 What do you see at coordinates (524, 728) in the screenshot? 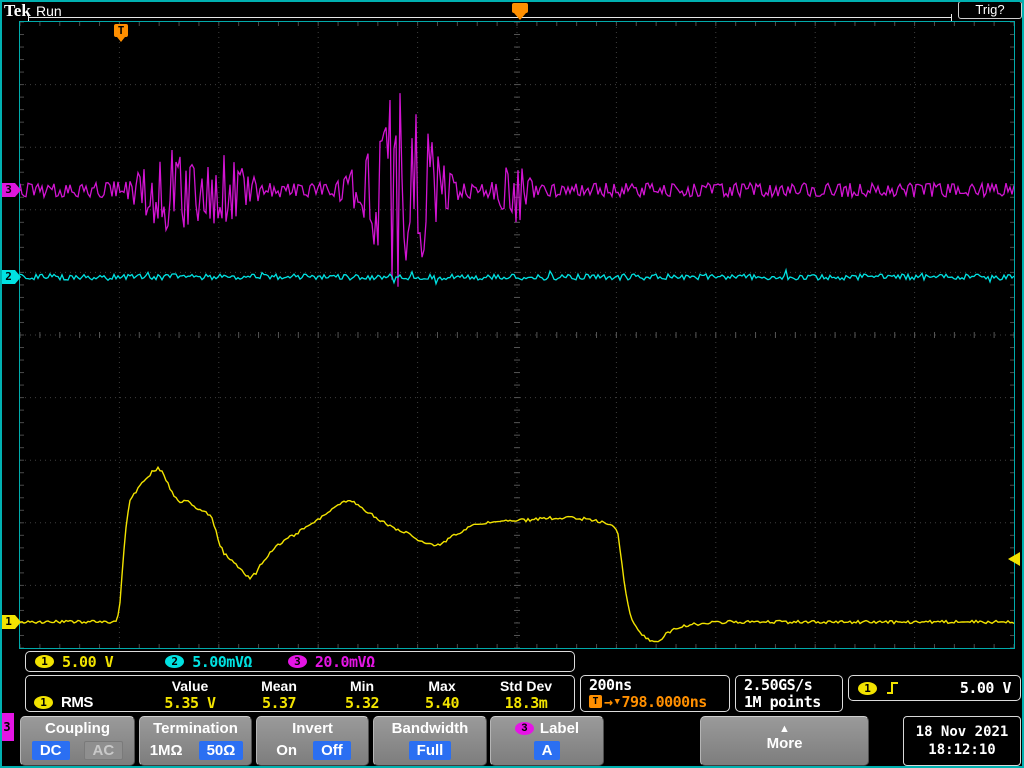
I see `label-channel-badge: 3` at bounding box center [524, 728].